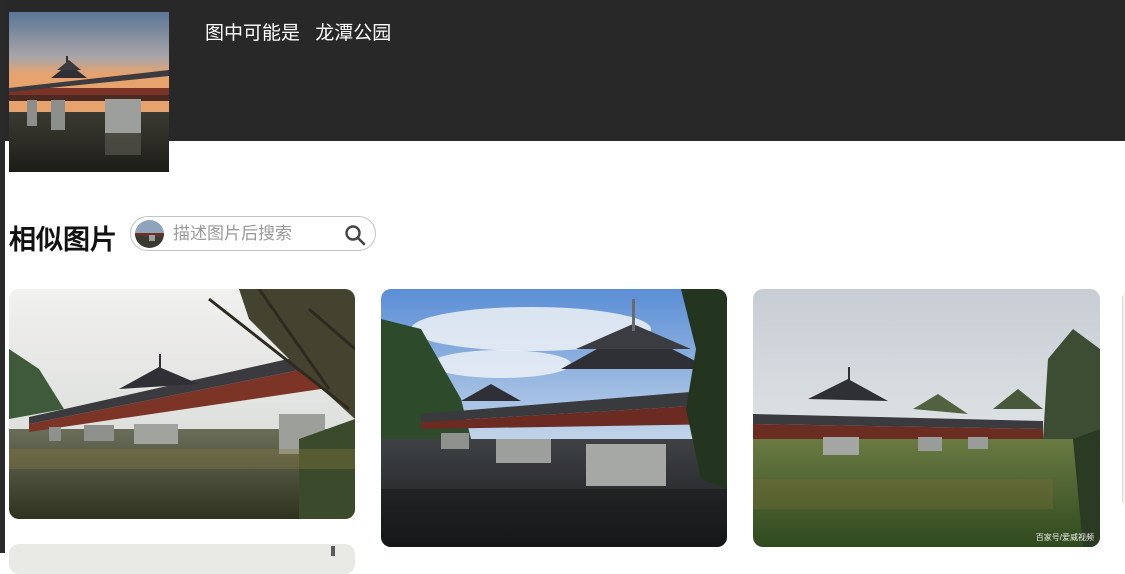  Describe the element at coordinates (149, 234) in the screenshot. I see `search-image-thumbnail` at that location.